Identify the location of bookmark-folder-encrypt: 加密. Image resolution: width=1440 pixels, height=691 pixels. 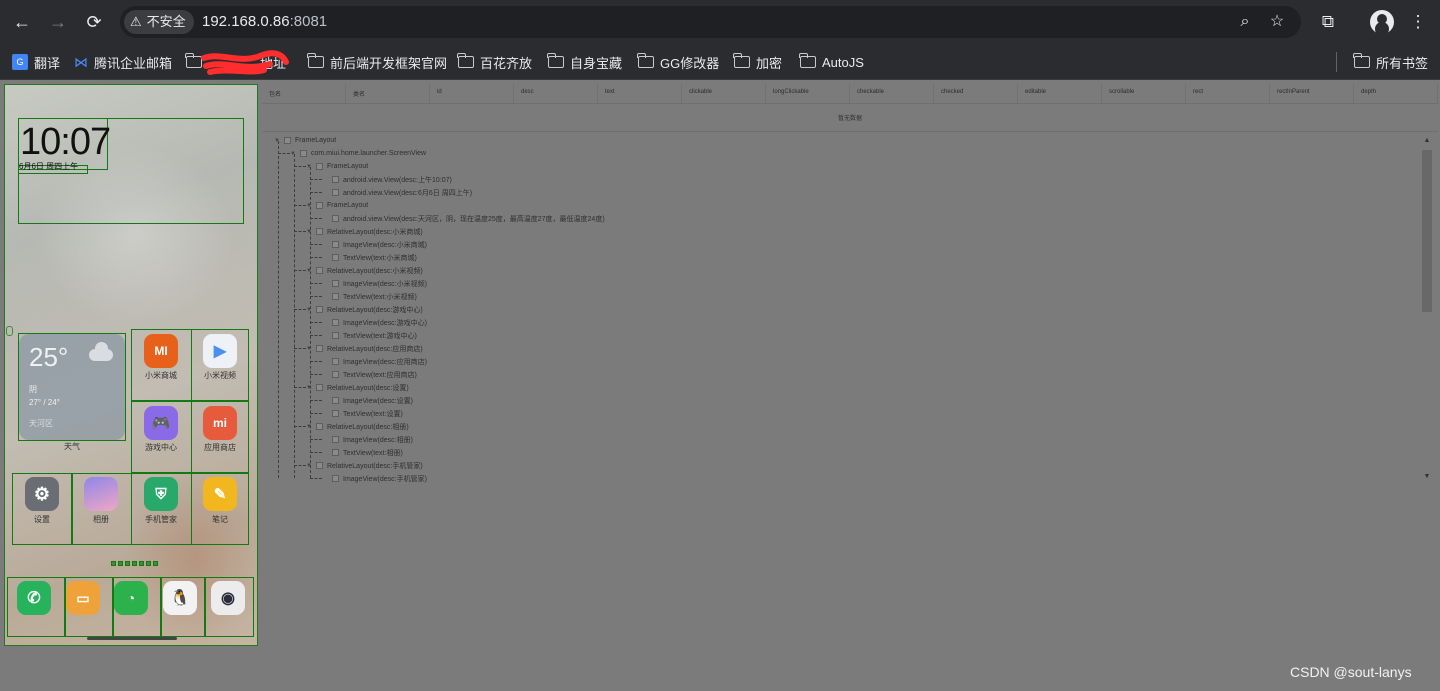
(757, 62).